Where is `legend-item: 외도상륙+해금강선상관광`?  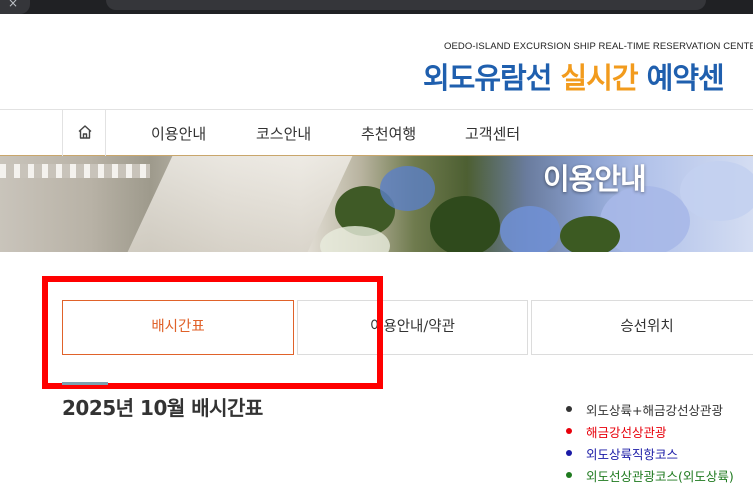 legend-item: 외도상륙+해금강선상관광 is located at coordinates (659, 412).